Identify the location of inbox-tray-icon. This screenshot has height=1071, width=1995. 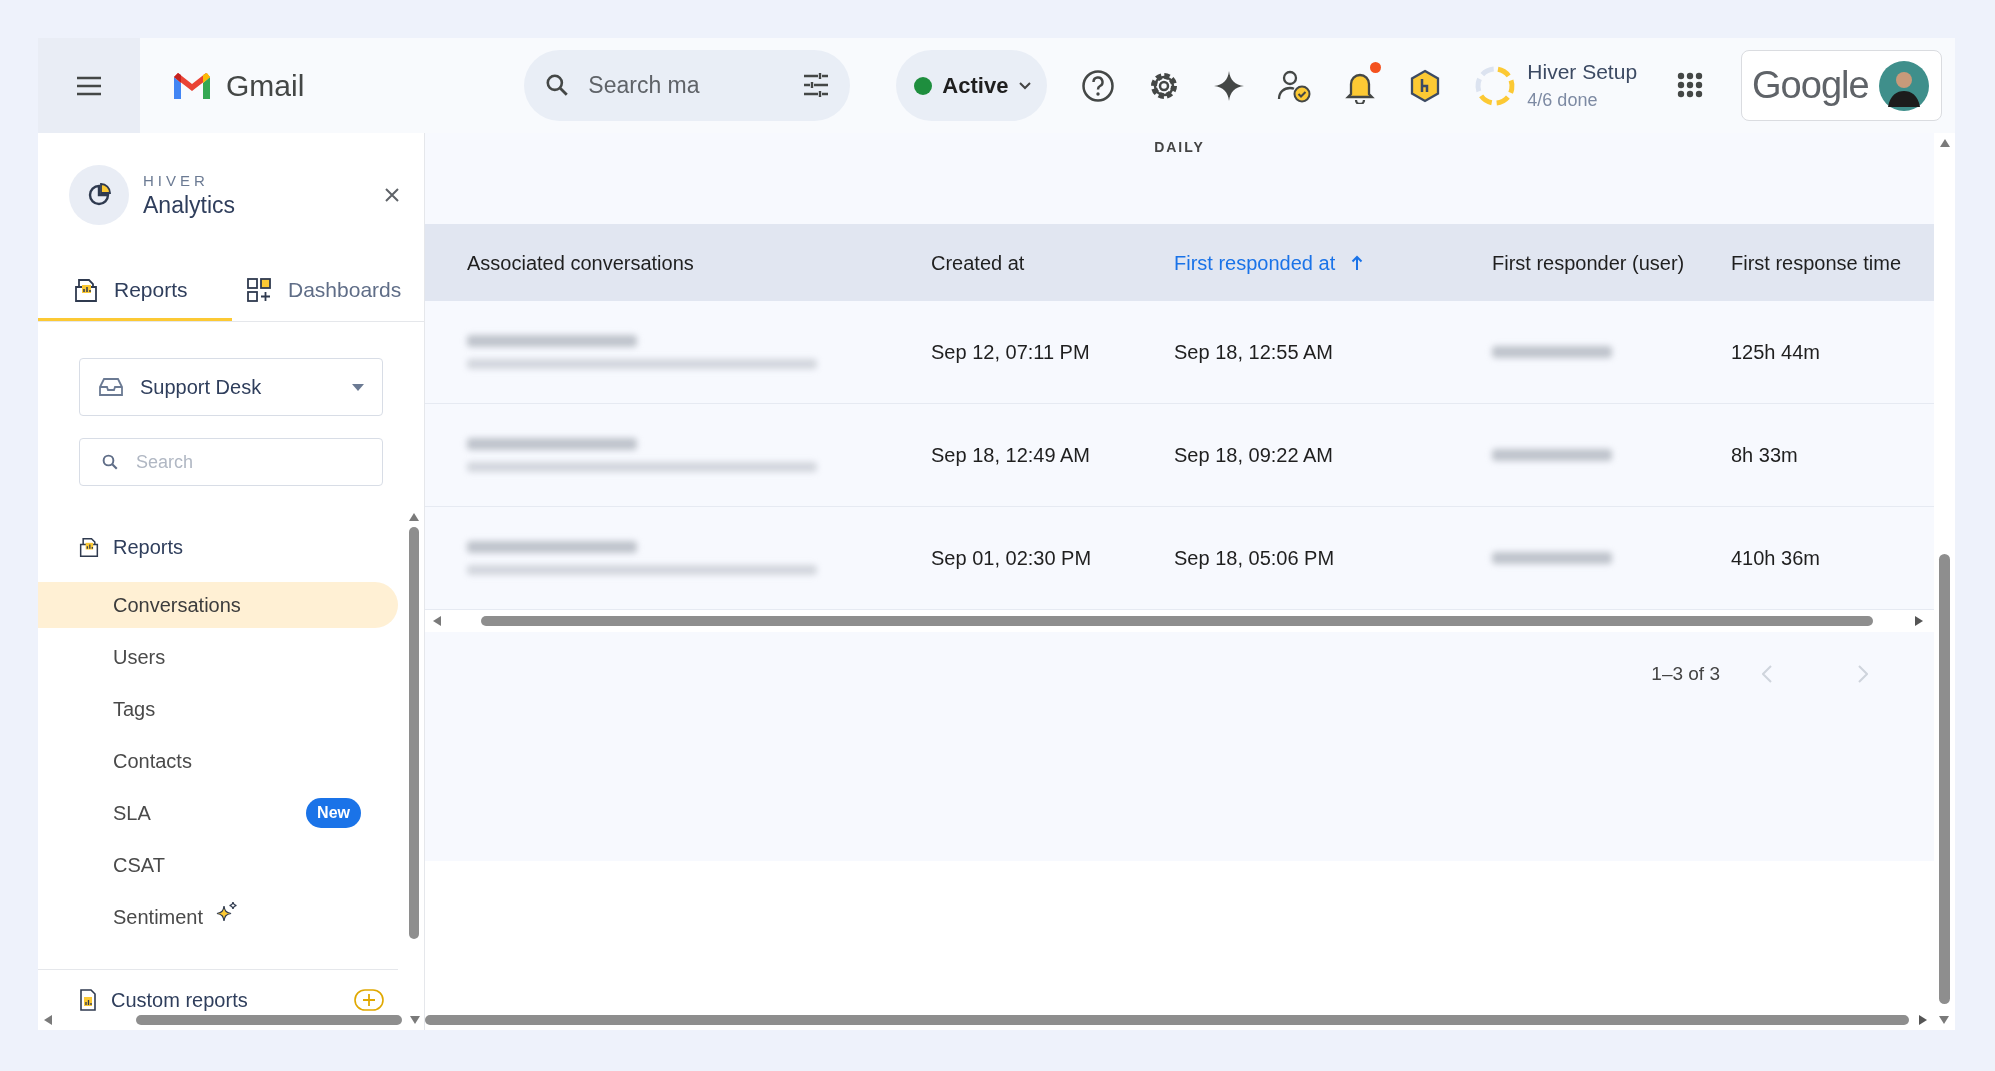
(111, 387).